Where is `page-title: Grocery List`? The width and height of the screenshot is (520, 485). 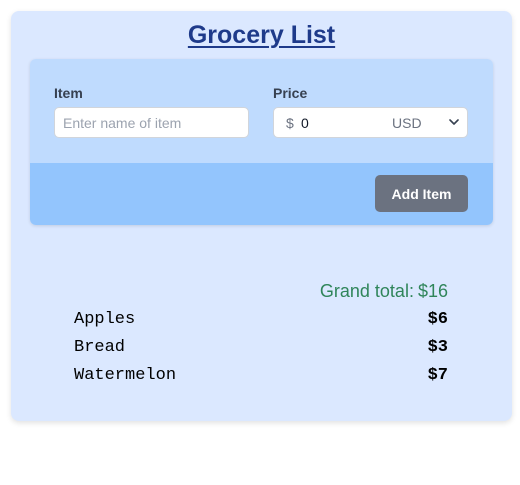 page-title: Grocery List is located at coordinates (261, 35).